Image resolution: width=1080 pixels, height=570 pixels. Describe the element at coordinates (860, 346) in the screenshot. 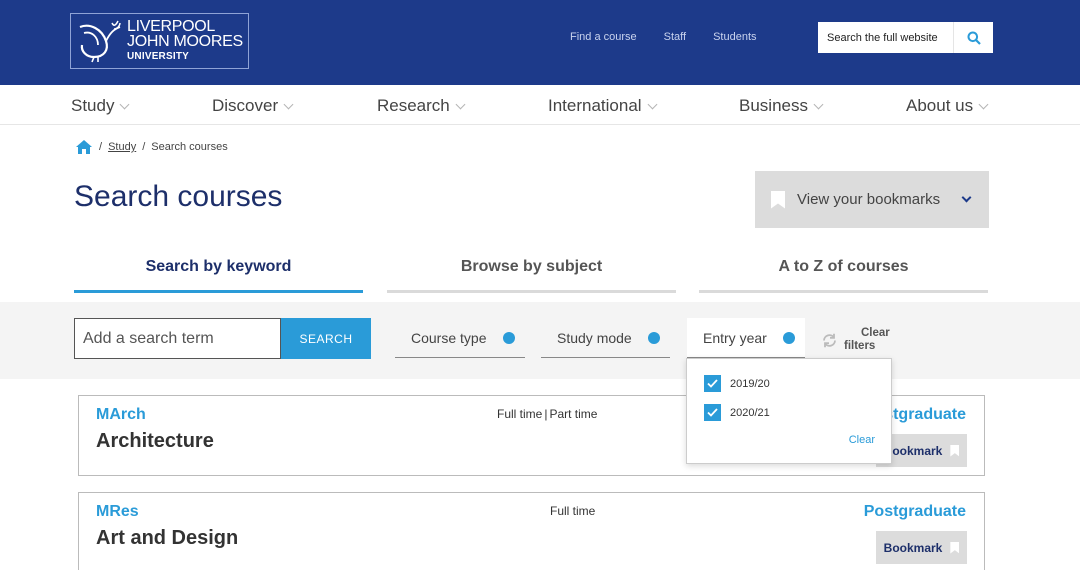

I see `clear-filters-label-2: filters` at that location.